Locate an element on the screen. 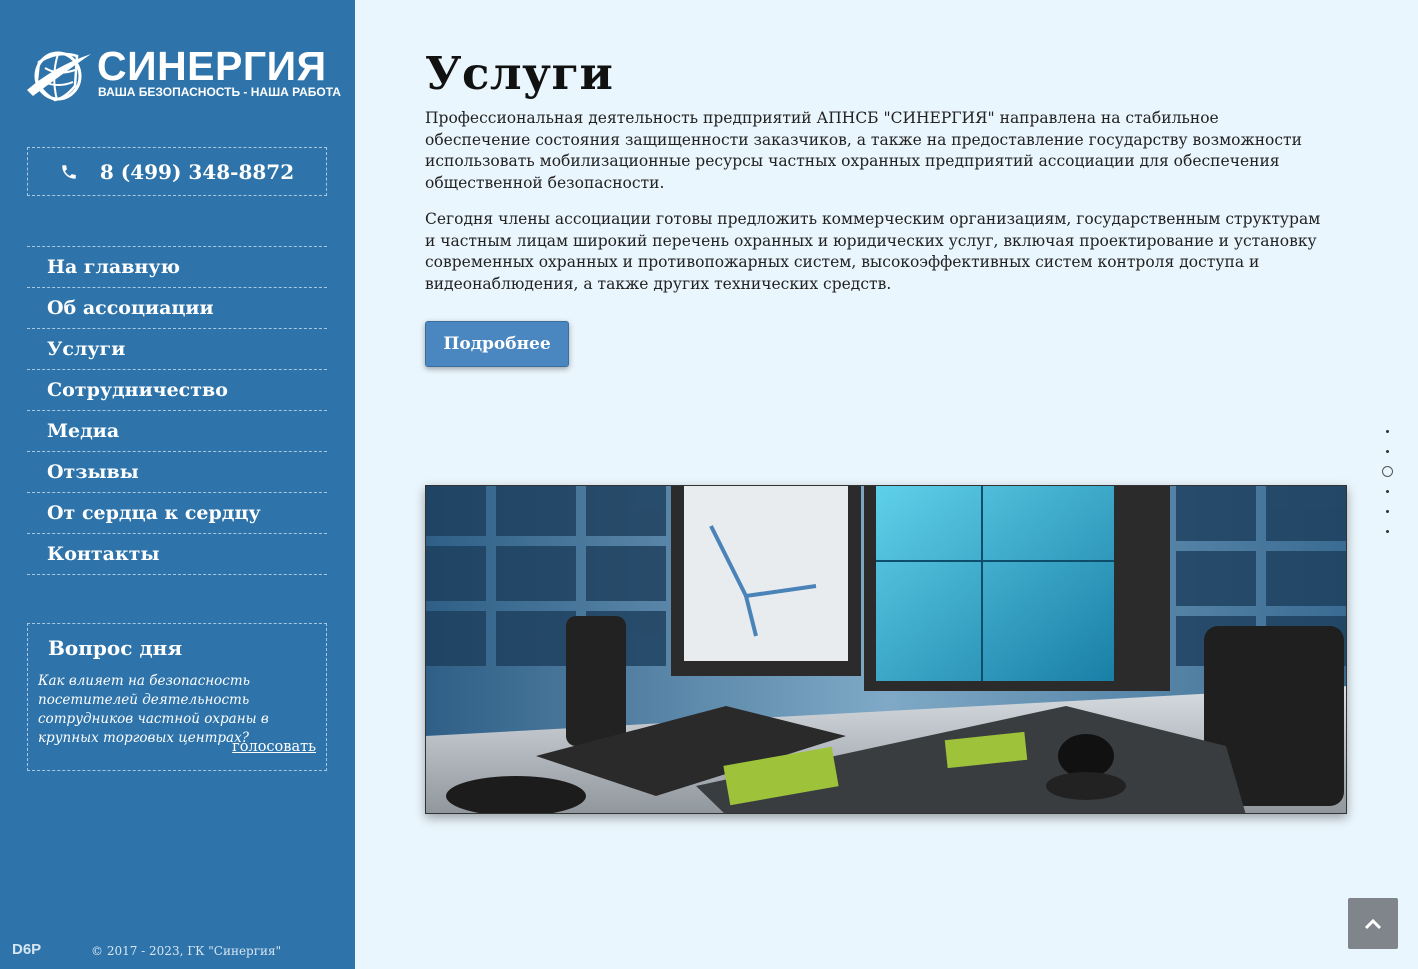  scroll-to-top-button is located at coordinates (1373, 923).